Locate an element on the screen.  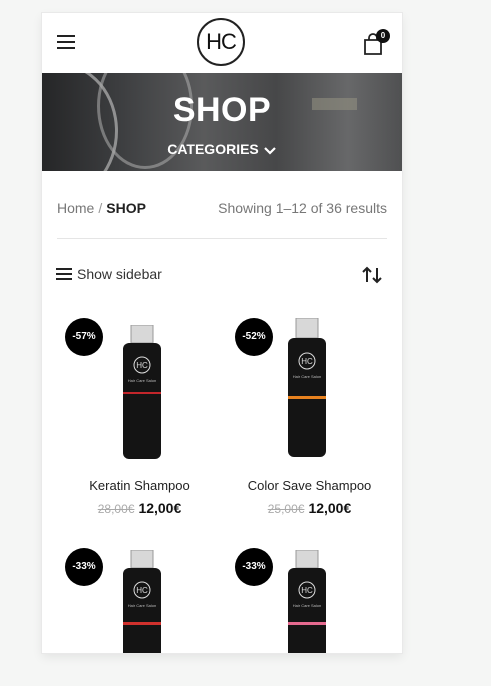
breadcrumb-current: SHOP is located at coordinates (126, 208).